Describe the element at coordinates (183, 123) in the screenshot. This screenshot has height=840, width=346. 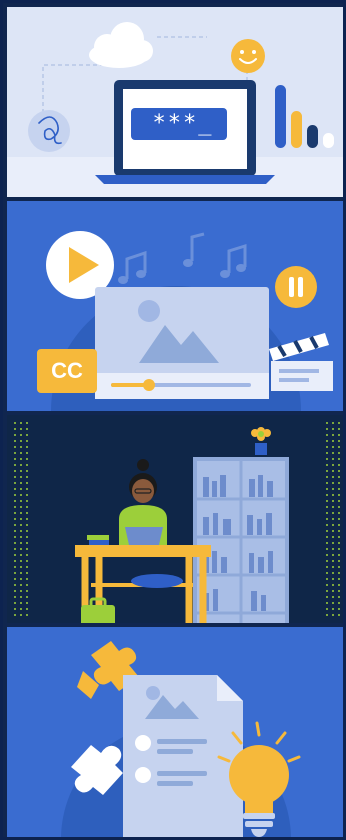
I see `password-field: ***_` at that location.